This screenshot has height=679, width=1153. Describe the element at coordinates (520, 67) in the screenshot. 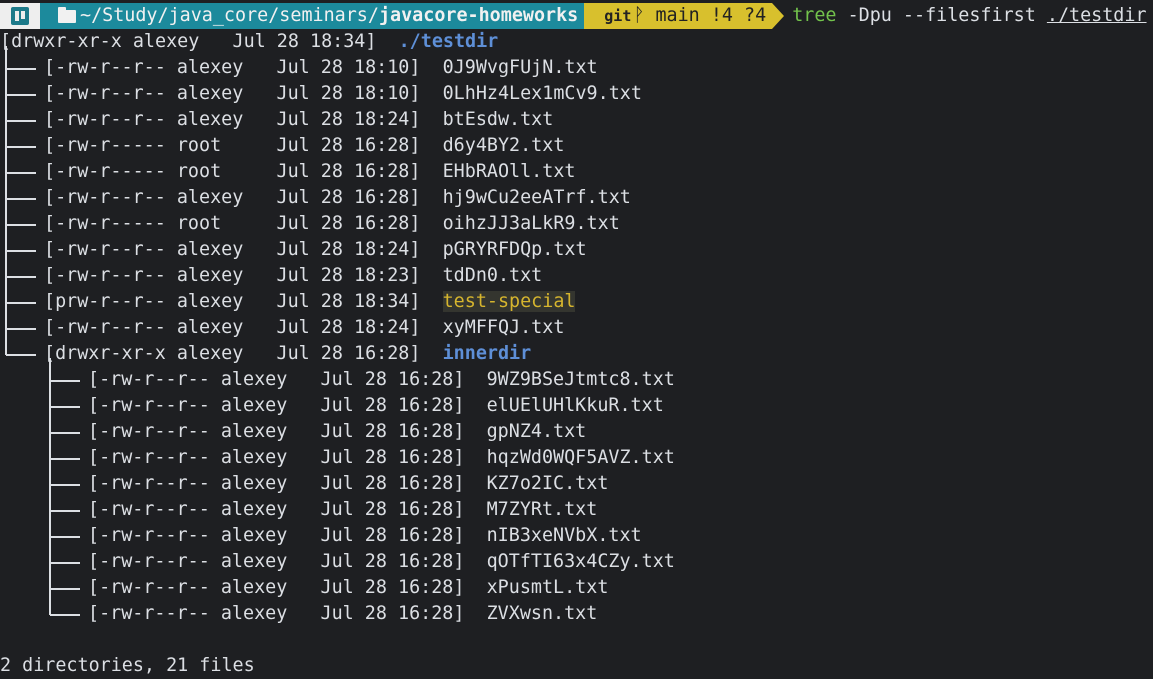

I see `entry-name: 0J9WvgFUjN.txt` at that location.